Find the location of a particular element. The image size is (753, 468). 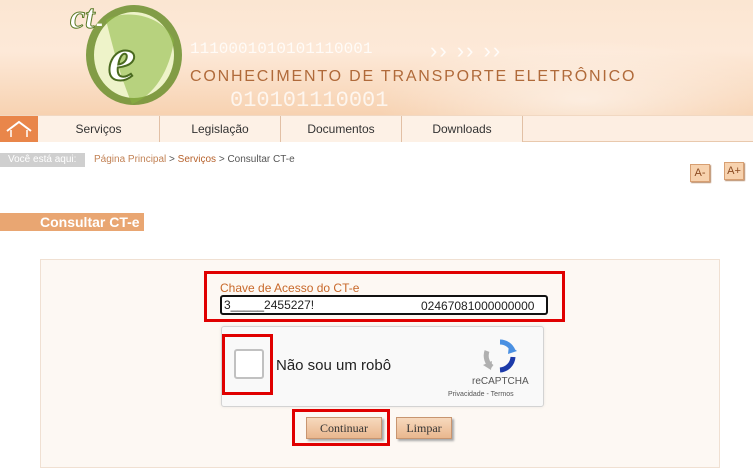

nav-item-downloads: Downloads is located at coordinates (462, 129).